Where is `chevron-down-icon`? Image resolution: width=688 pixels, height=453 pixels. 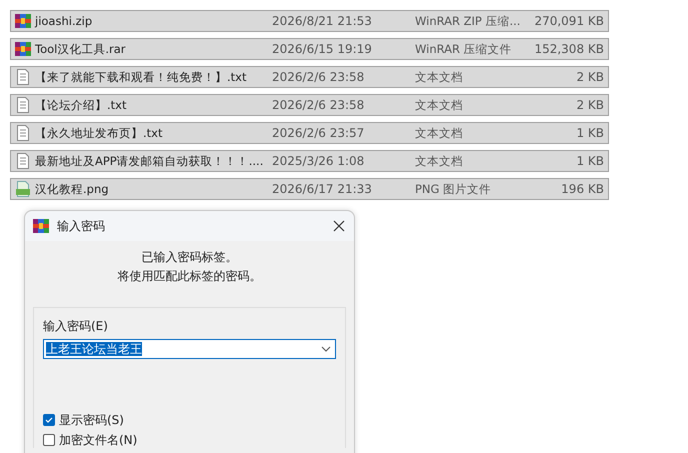 chevron-down-icon is located at coordinates (326, 349).